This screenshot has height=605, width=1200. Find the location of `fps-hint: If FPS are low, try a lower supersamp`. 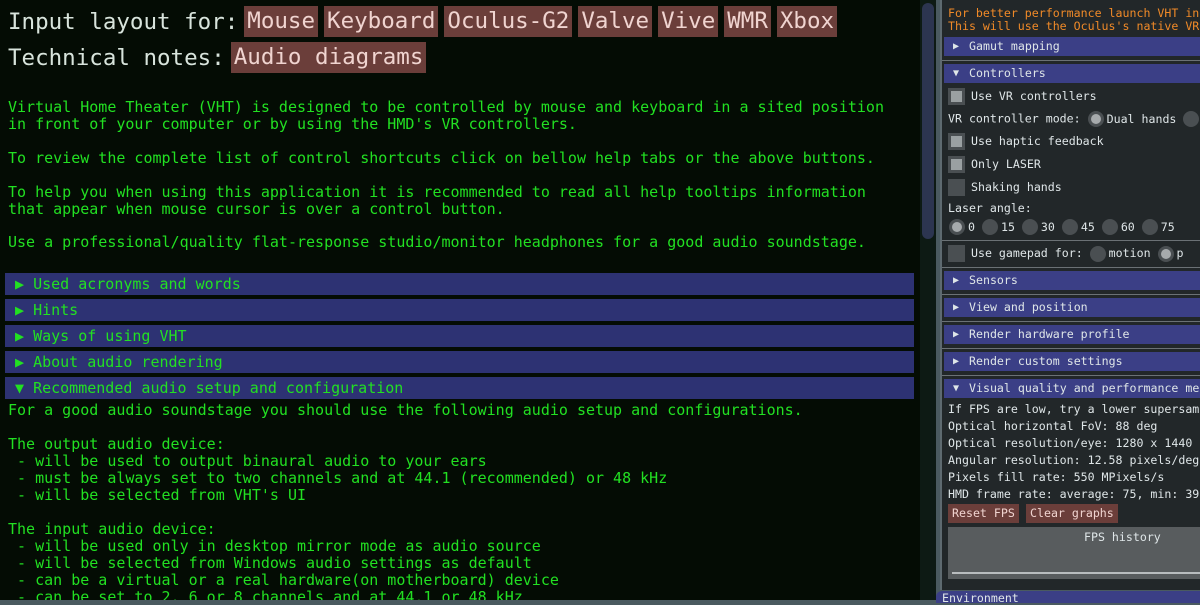

fps-hint: If FPS are low, try a lower supersamp is located at coordinates (1074, 409).